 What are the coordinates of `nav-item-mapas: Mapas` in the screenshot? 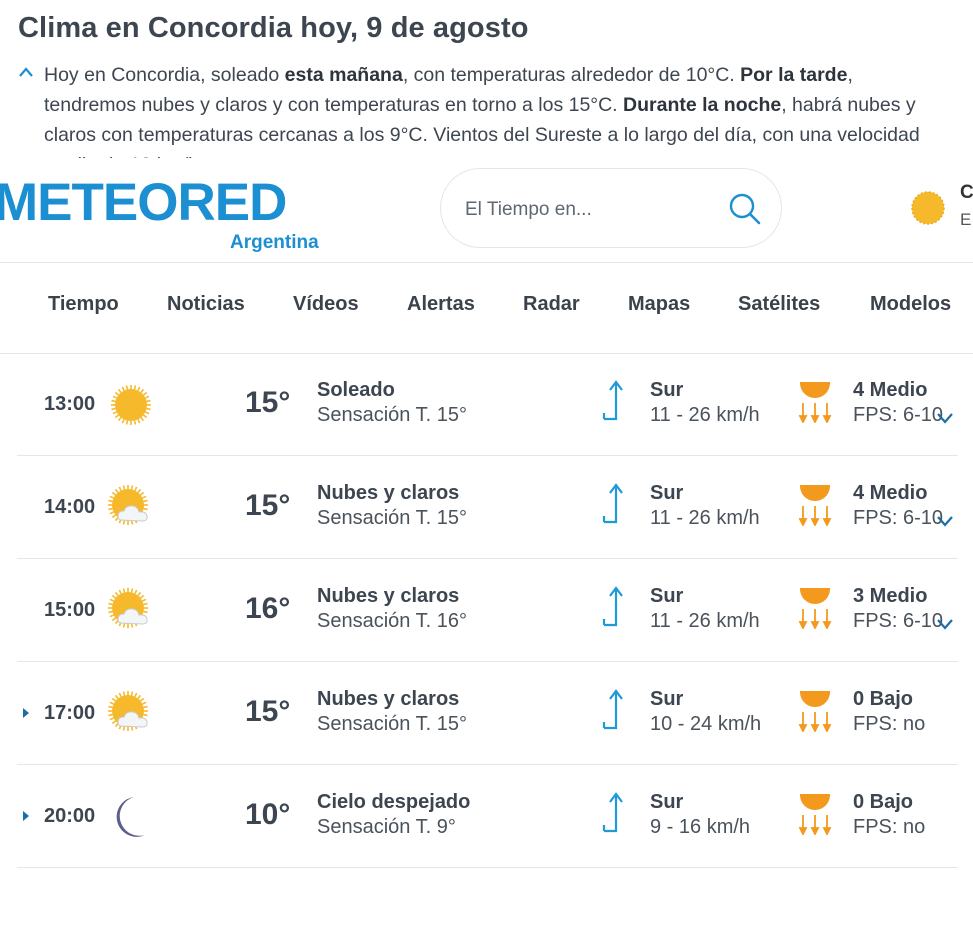 It's located at (659, 304).